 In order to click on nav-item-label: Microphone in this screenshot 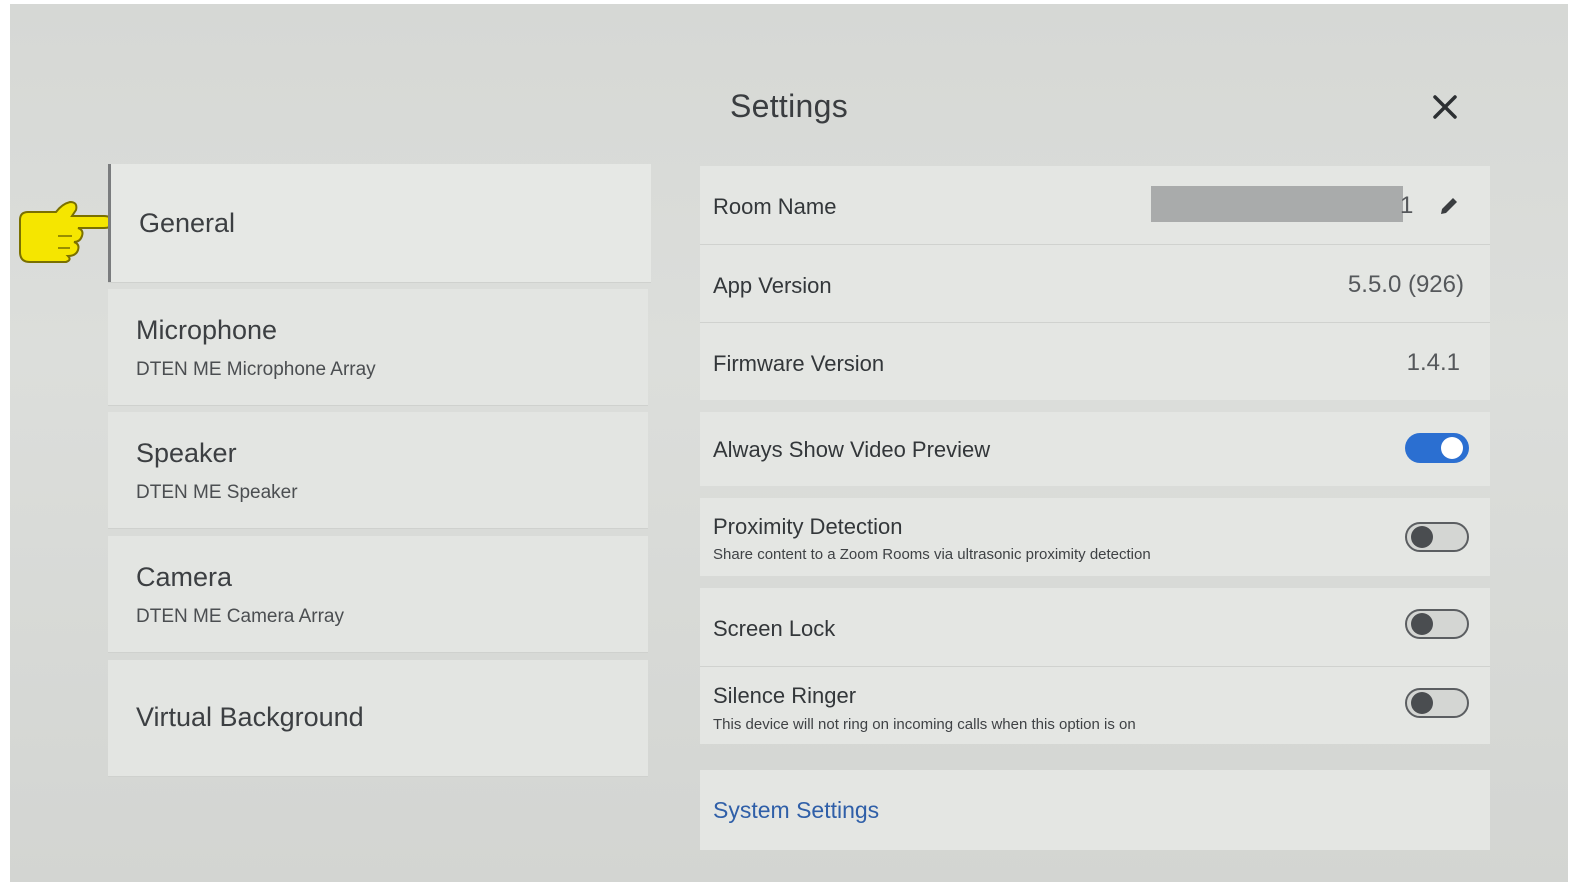, I will do `click(207, 330)`.